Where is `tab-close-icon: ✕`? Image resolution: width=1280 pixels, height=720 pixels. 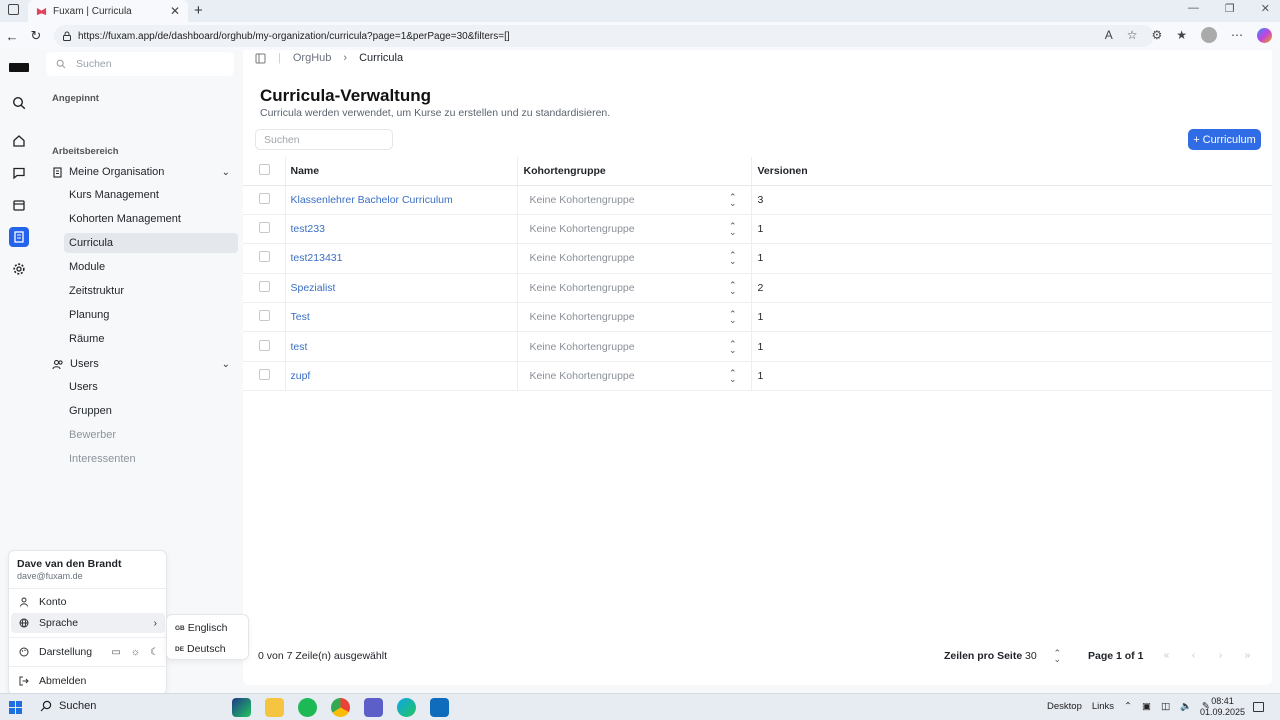 tab-close-icon: ✕ is located at coordinates (175, 11).